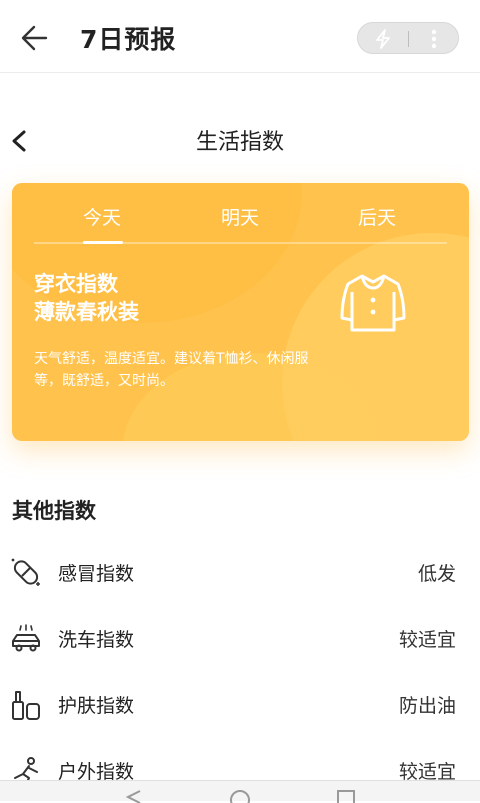 The width and height of the screenshot is (480, 803). Describe the element at coordinates (26, 638) in the screenshot. I see `car-wash-icon` at that location.